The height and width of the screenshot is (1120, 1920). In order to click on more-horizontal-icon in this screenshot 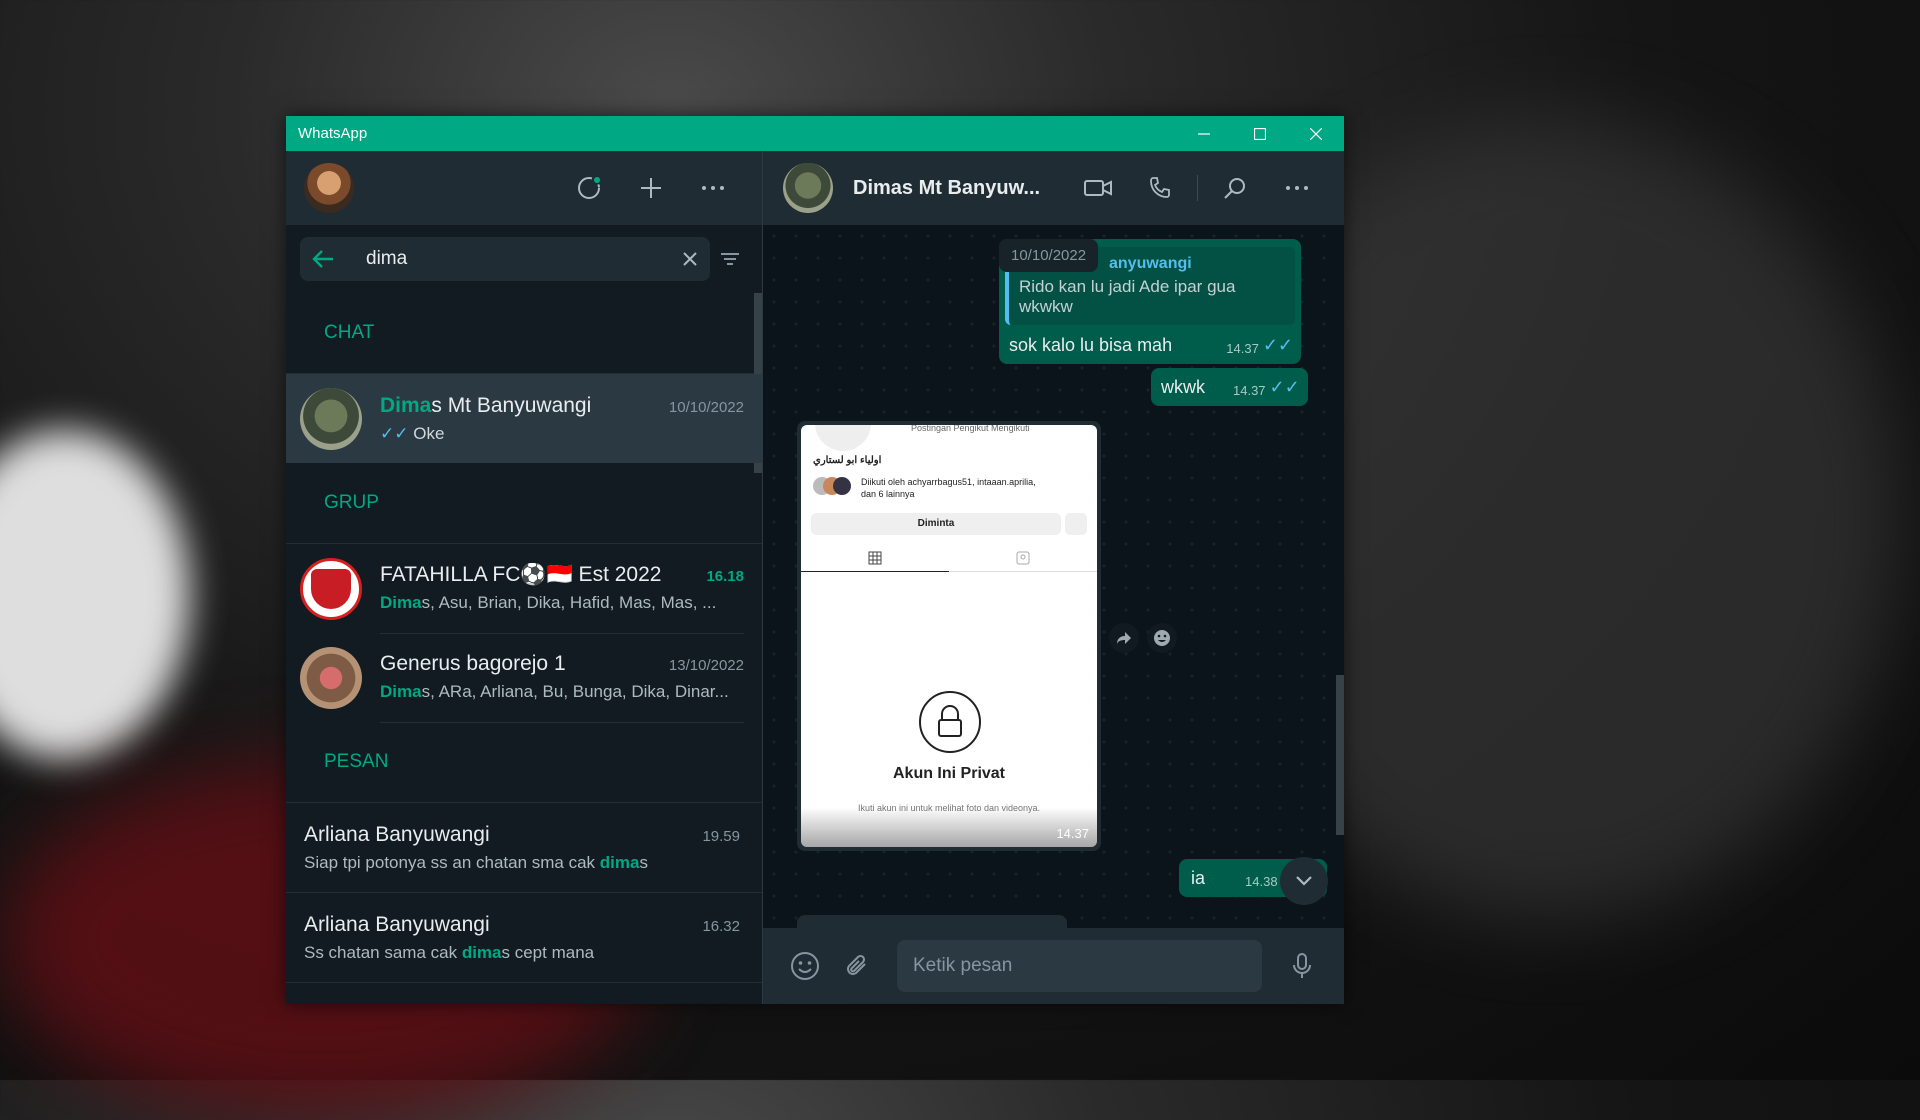, I will do `click(1297, 188)`.